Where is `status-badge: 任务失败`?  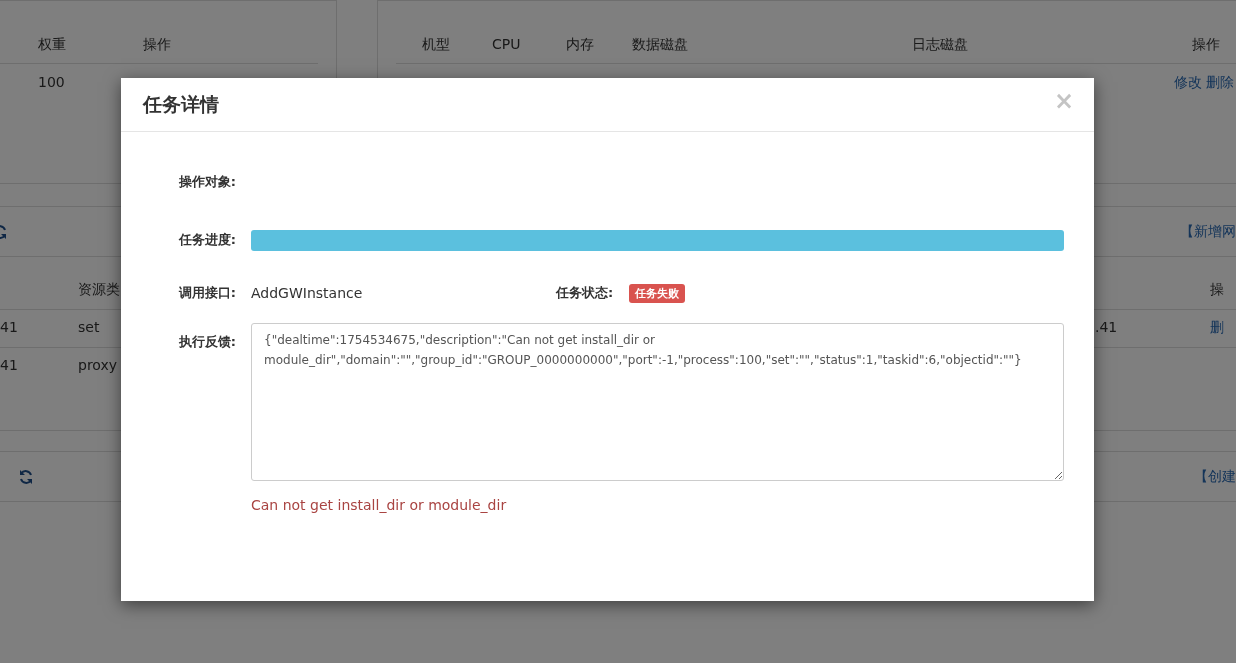
status-badge: 任务失败 is located at coordinates (657, 293).